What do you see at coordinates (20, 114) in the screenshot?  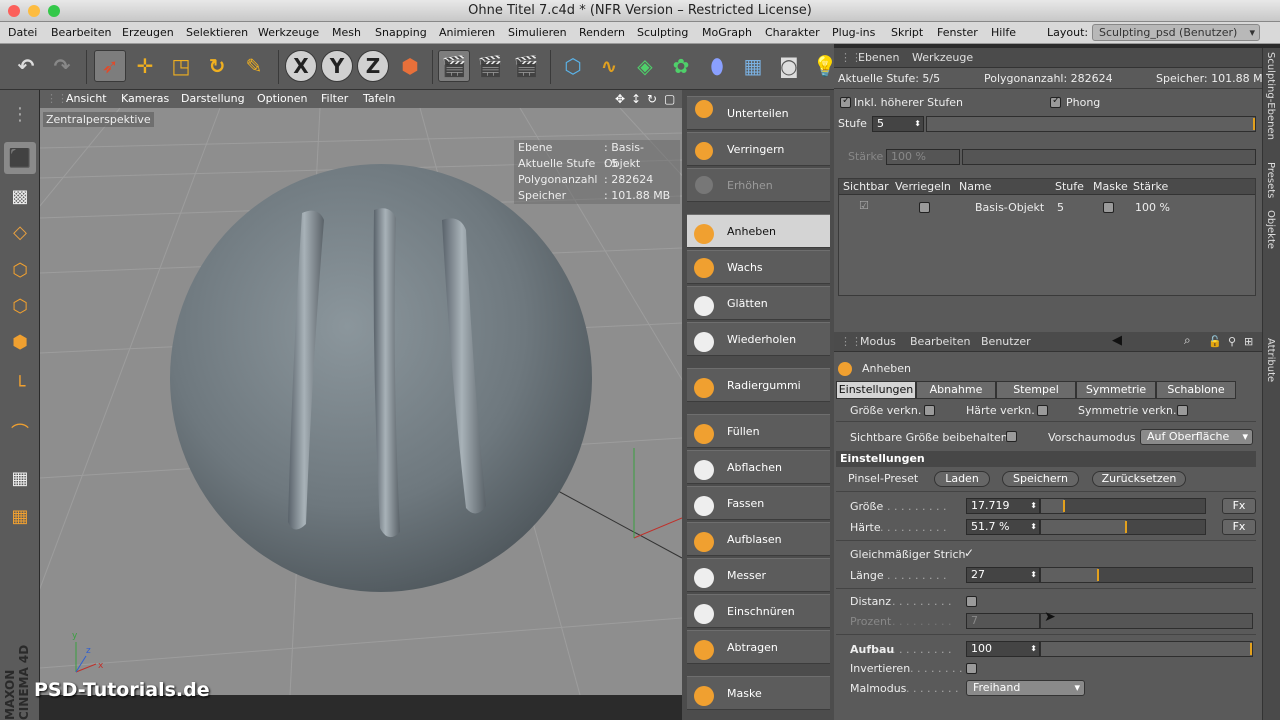 I see `make-editable-icon: ⋮` at bounding box center [20, 114].